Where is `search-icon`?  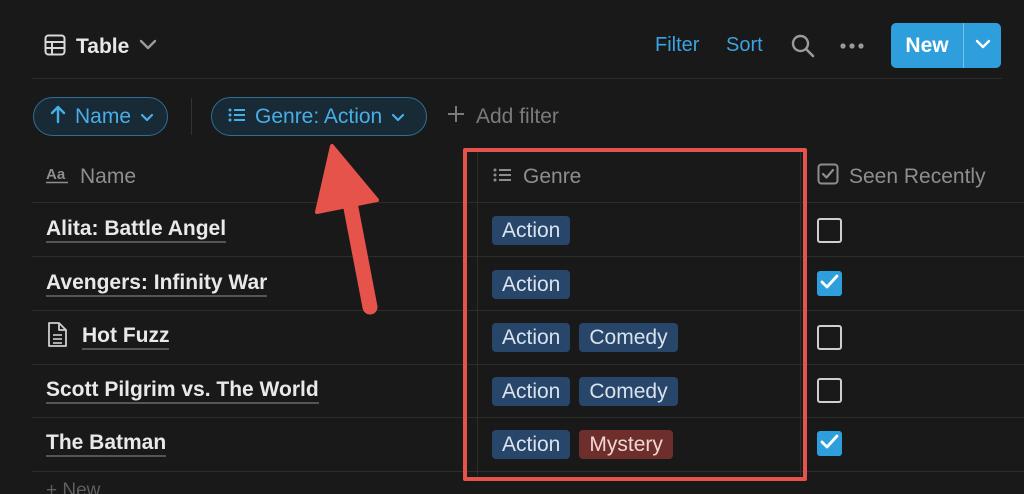 search-icon is located at coordinates (803, 46).